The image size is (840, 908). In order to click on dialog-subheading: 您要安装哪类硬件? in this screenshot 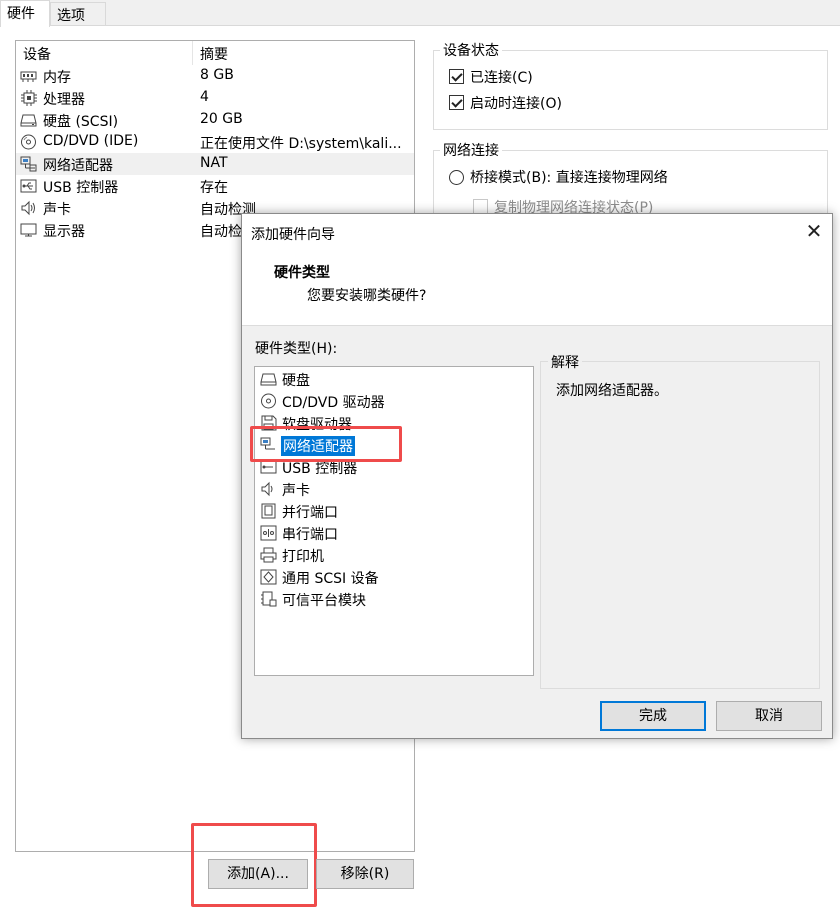, I will do `click(367, 296)`.